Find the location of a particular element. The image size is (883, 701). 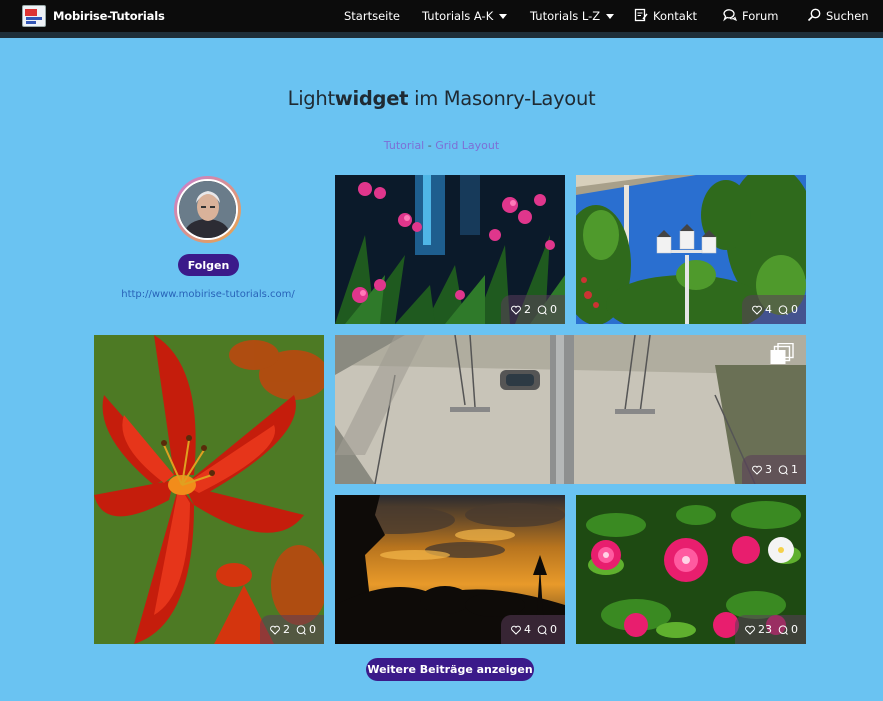

crumb-grid-layout-link: Grid Layout is located at coordinates (467, 145).